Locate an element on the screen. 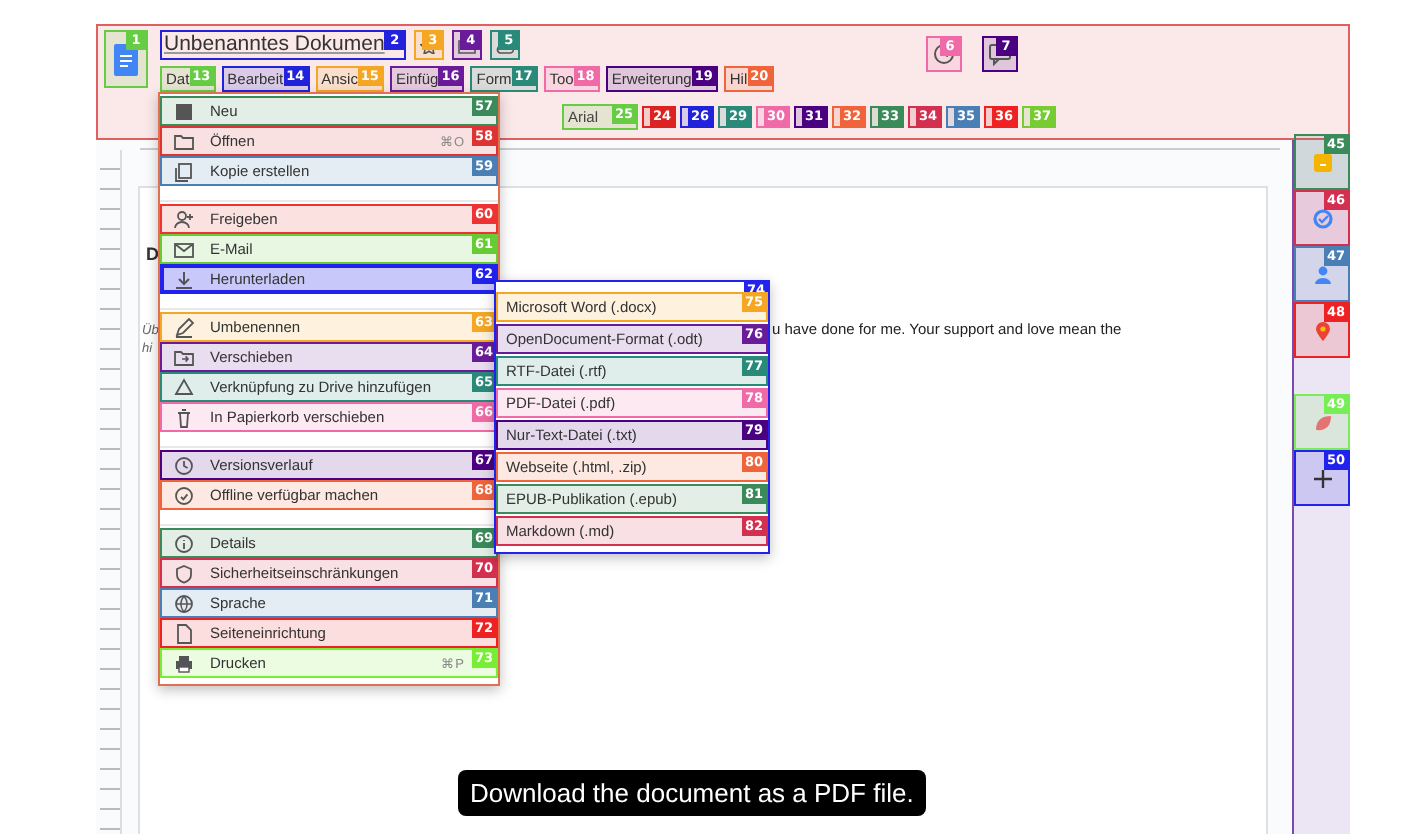  shield-icon is located at coordinates (184, 573).